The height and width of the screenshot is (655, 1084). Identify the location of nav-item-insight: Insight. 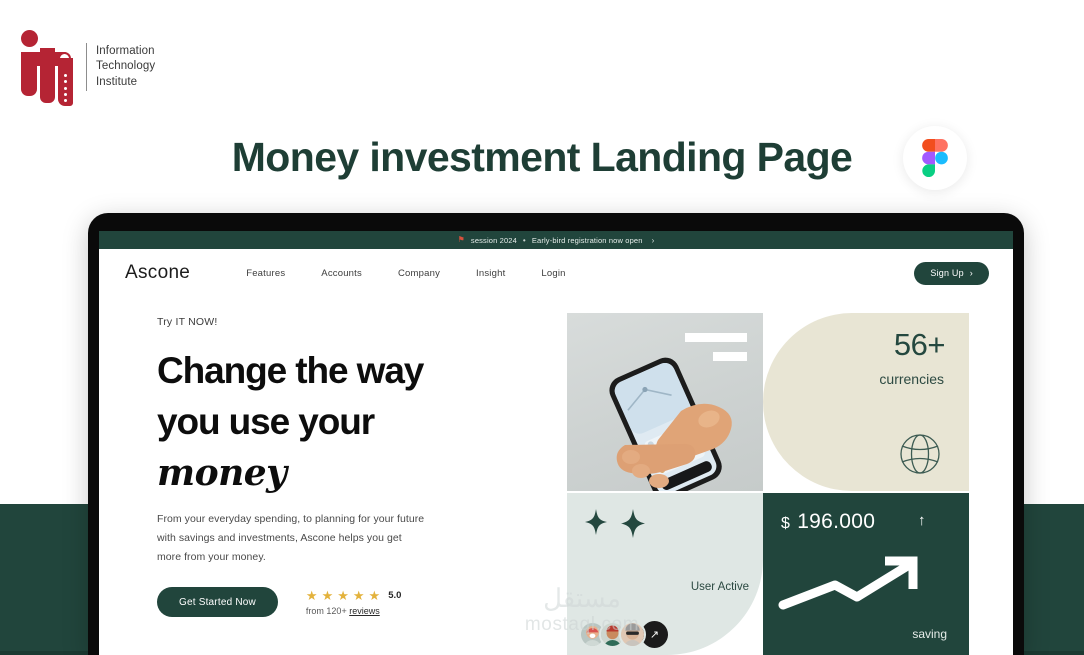
(490, 273).